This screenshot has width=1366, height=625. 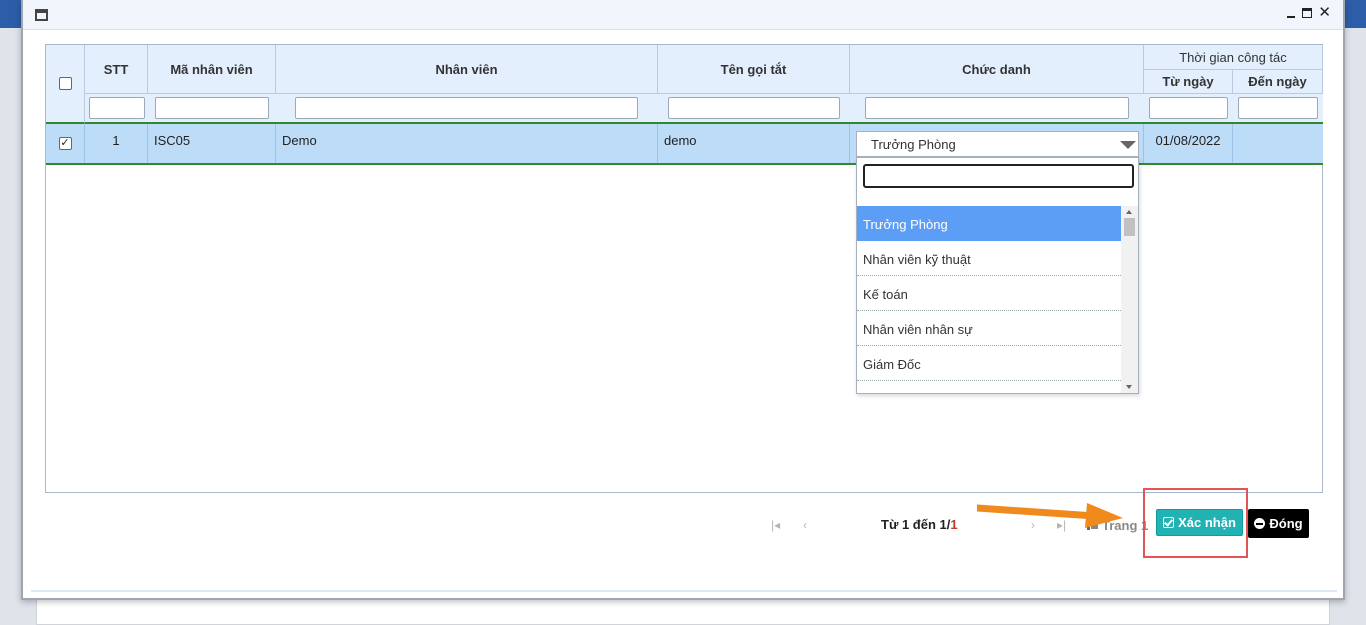 What do you see at coordinates (466, 108) in the screenshot?
I see `filter-employee-input` at bounding box center [466, 108].